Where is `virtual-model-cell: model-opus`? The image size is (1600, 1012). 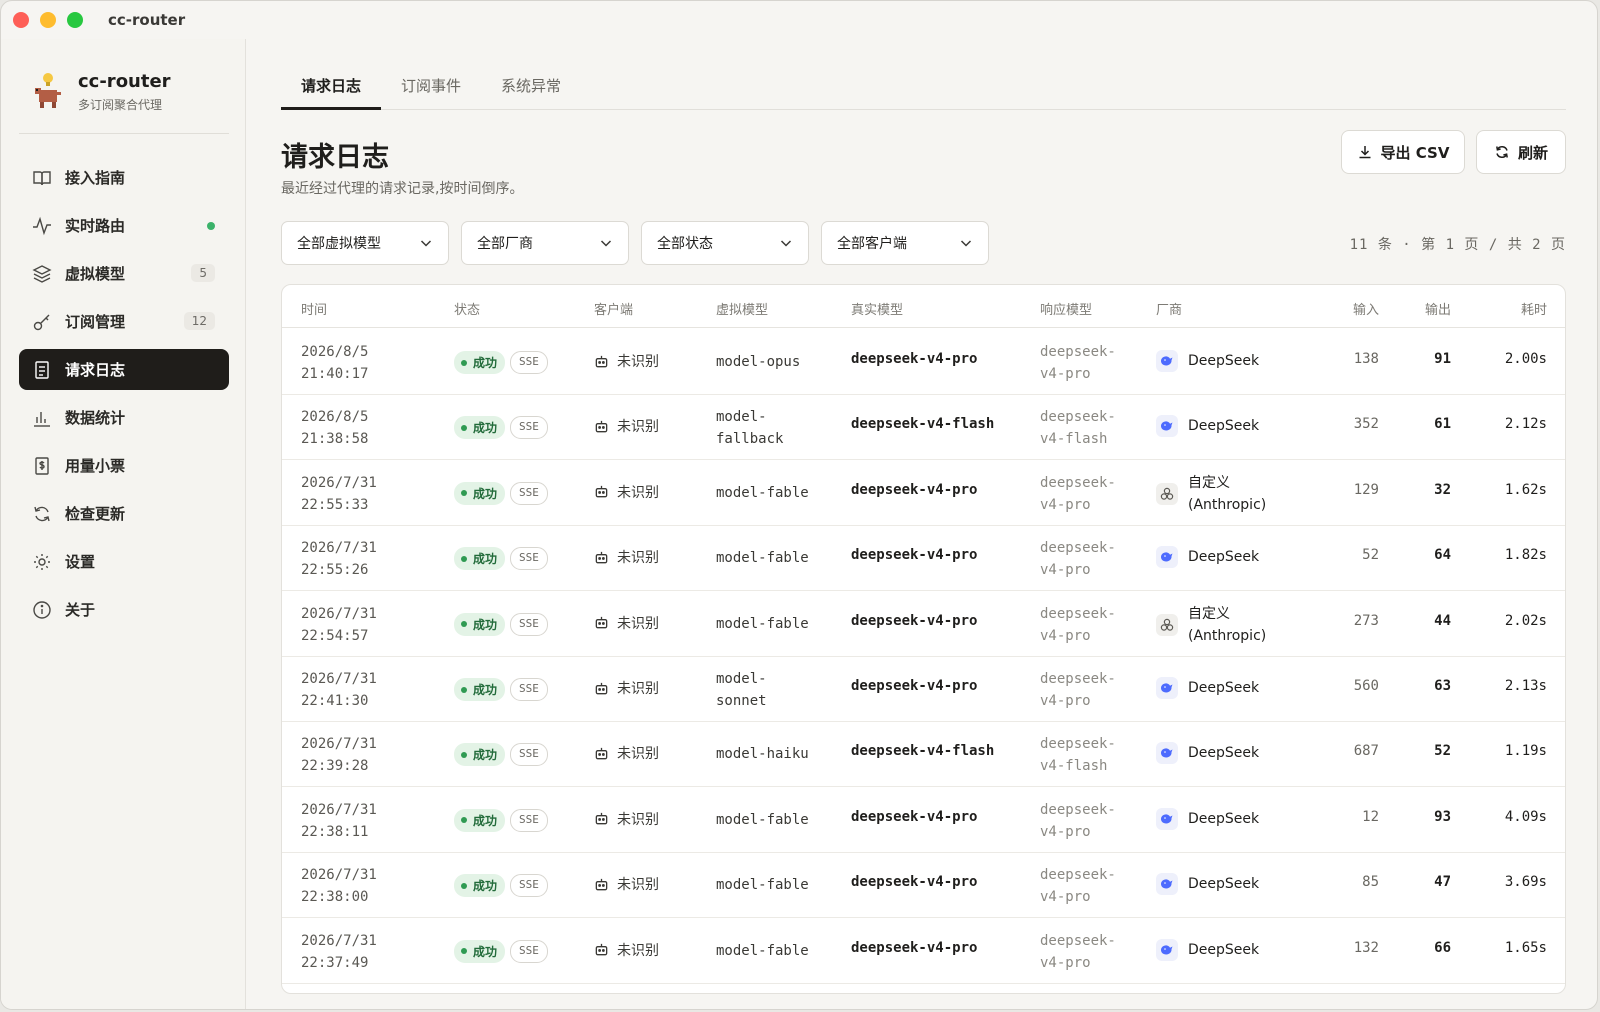
virtual-model-cell: model-opus is located at coordinates (758, 362).